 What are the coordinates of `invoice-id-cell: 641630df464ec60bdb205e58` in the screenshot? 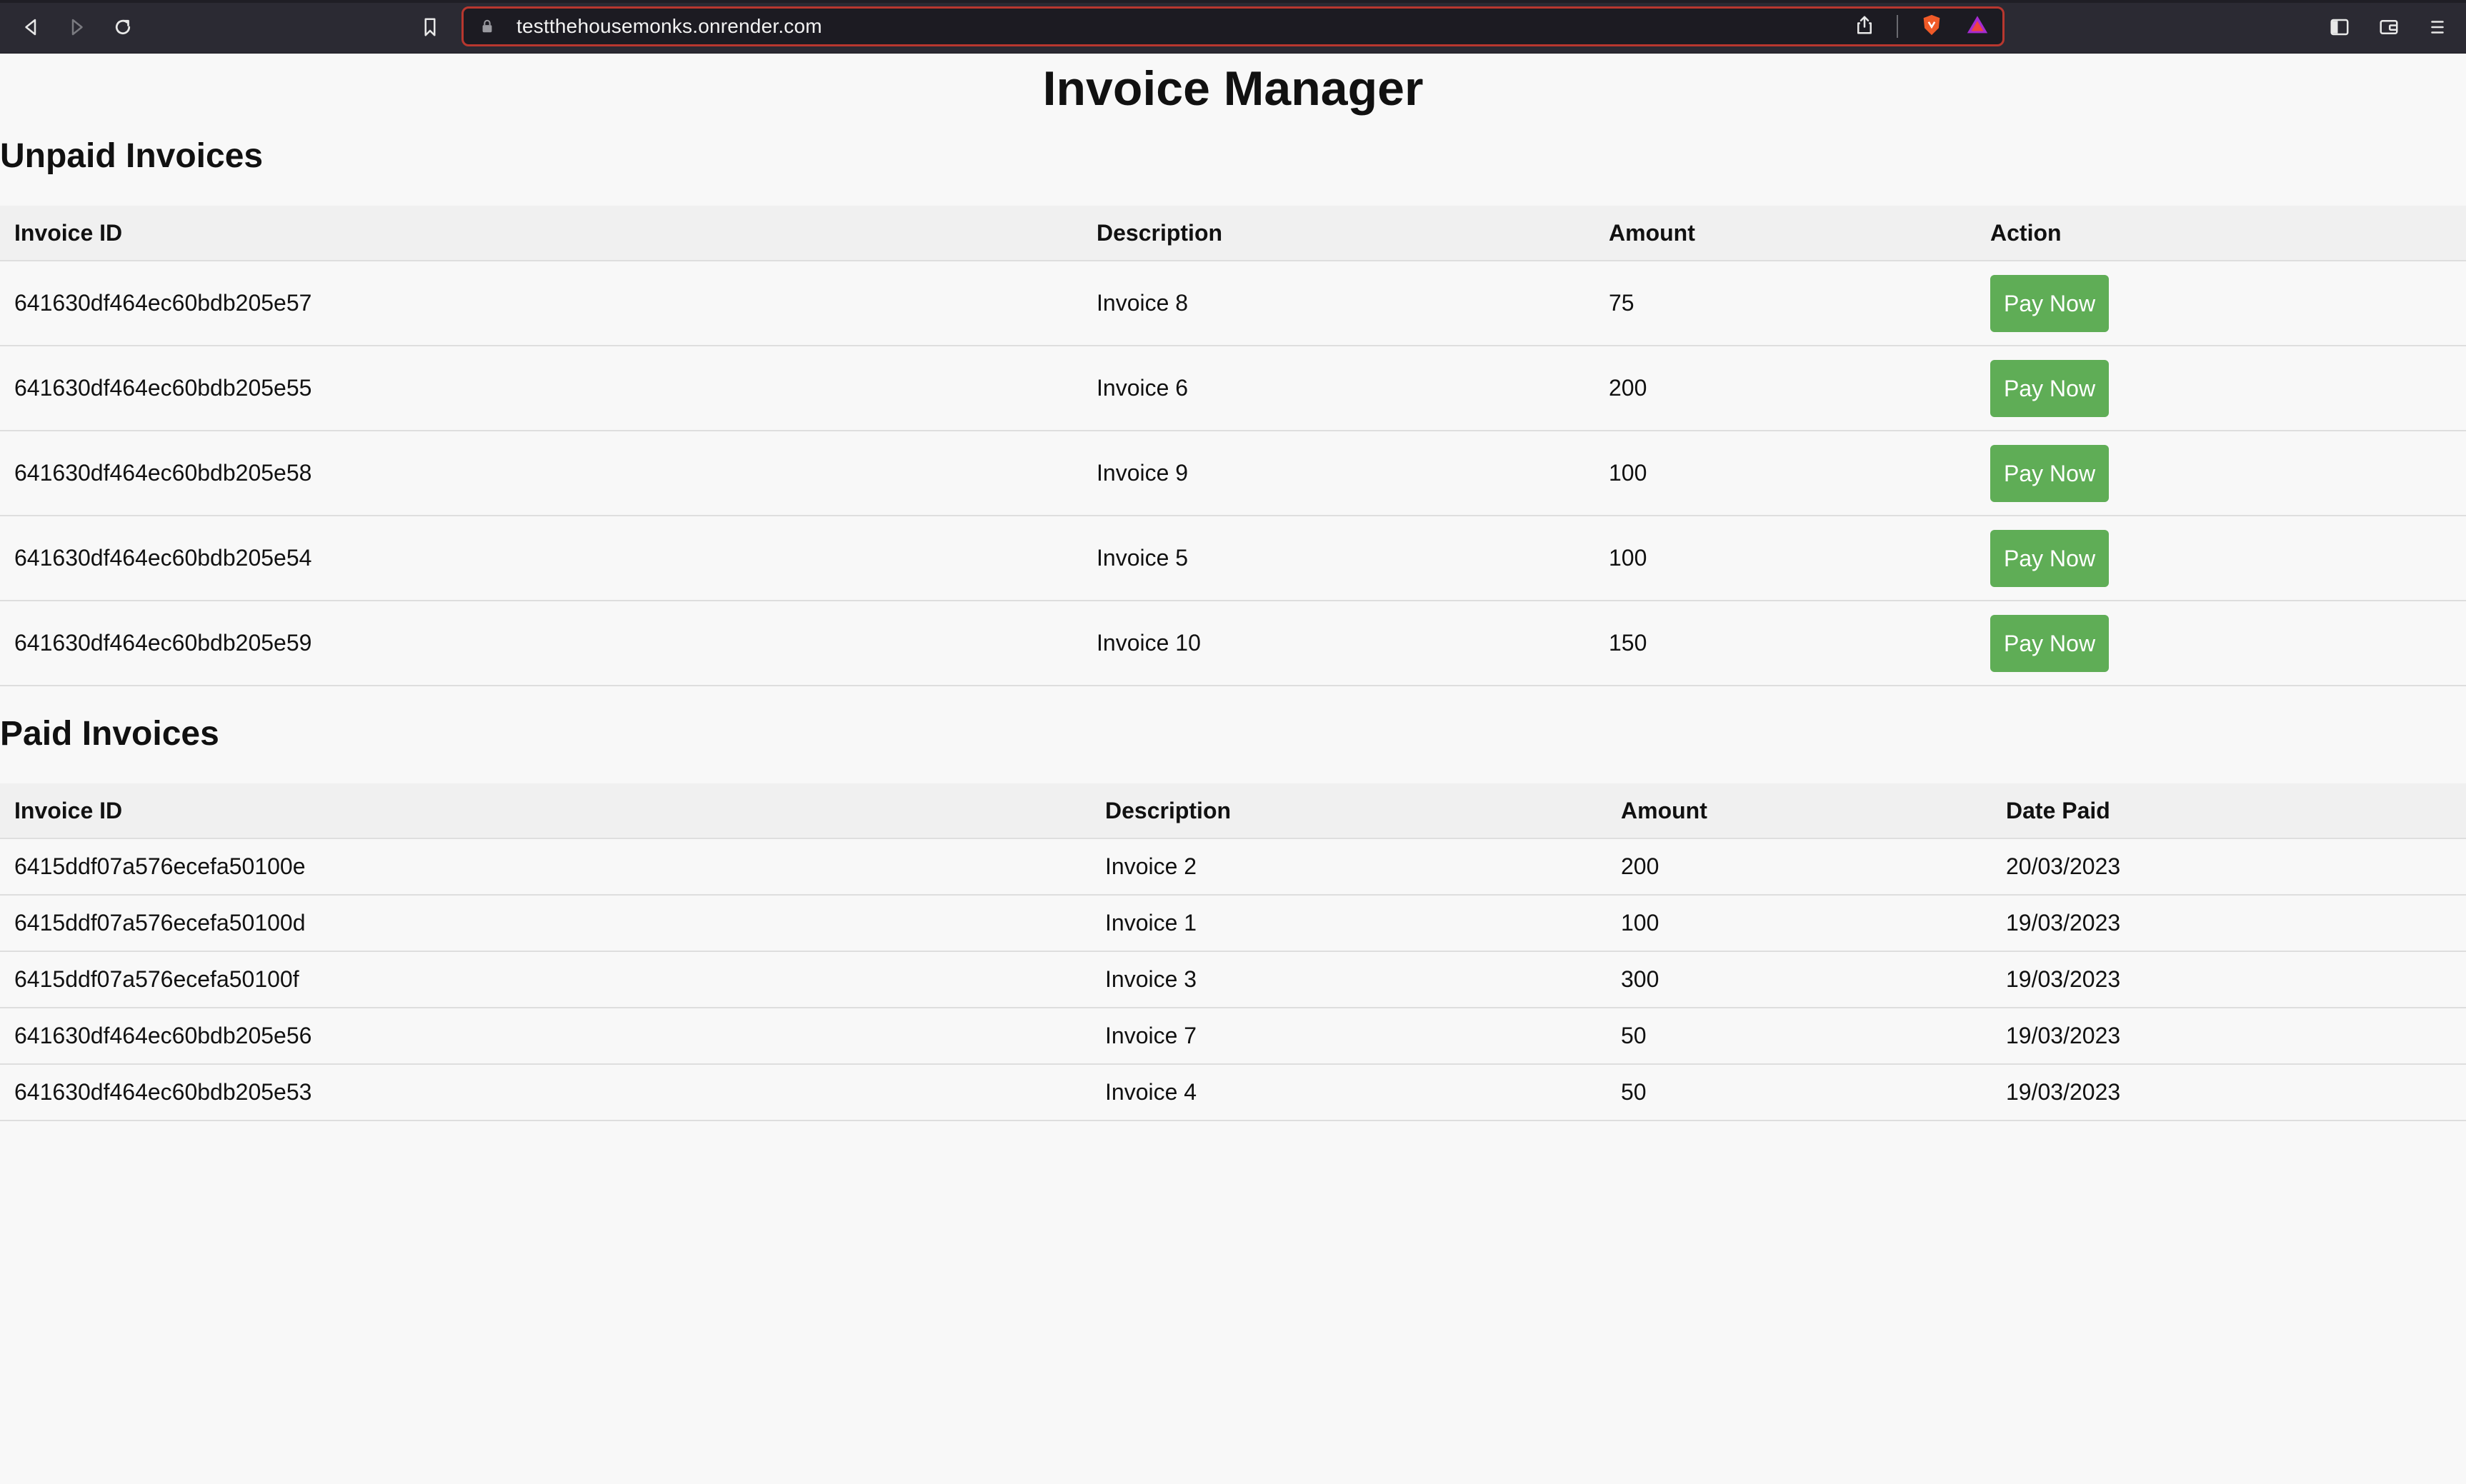 It's located at (541, 473).